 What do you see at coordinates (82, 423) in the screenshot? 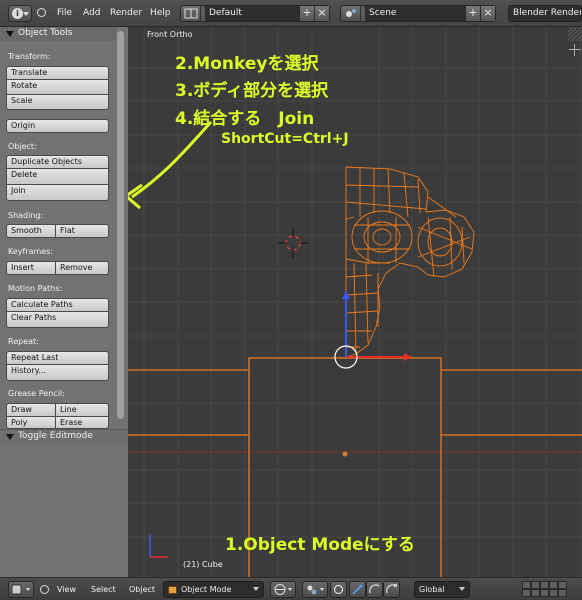
I see `erase-button: Erase` at bounding box center [82, 423].